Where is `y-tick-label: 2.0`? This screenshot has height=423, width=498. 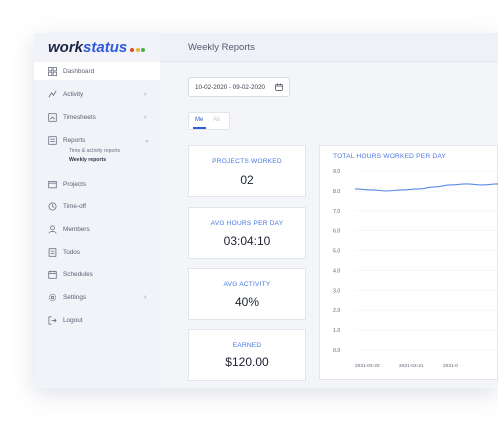 y-tick-label: 2.0 is located at coordinates (336, 311).